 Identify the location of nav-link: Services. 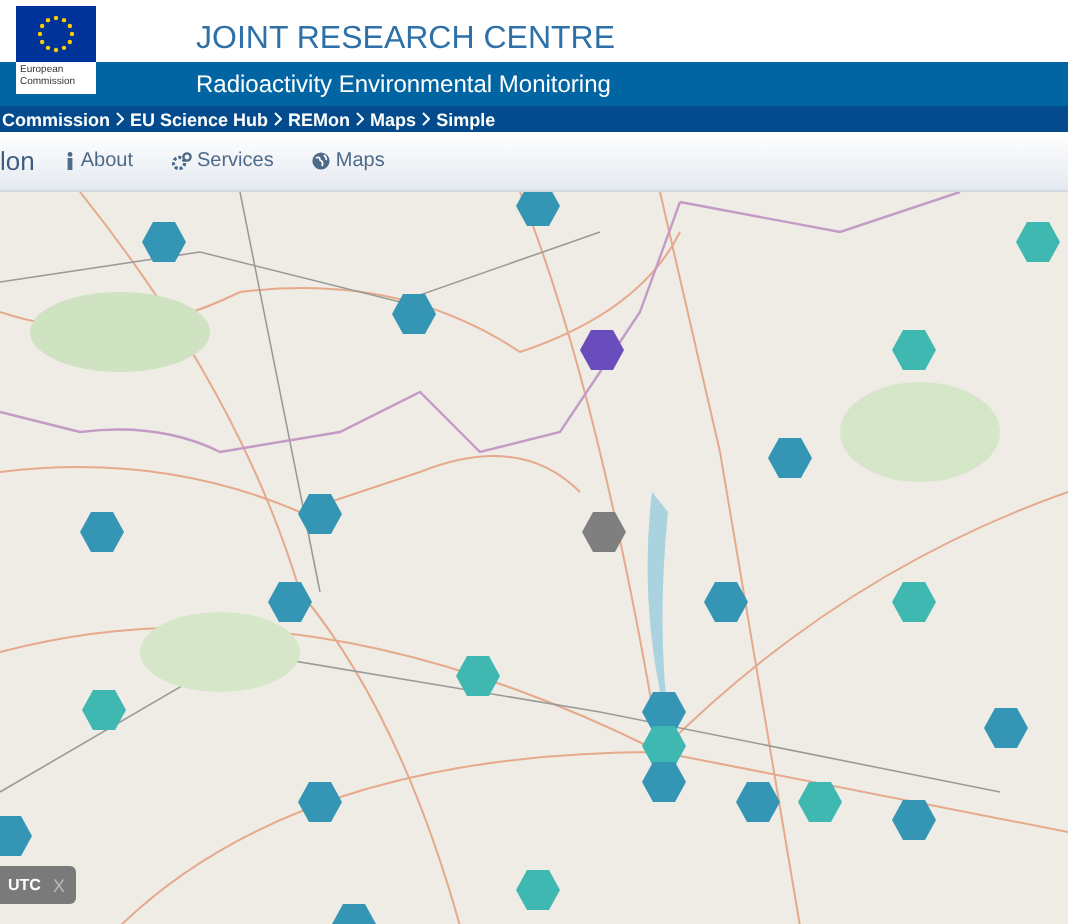
(222, 161).